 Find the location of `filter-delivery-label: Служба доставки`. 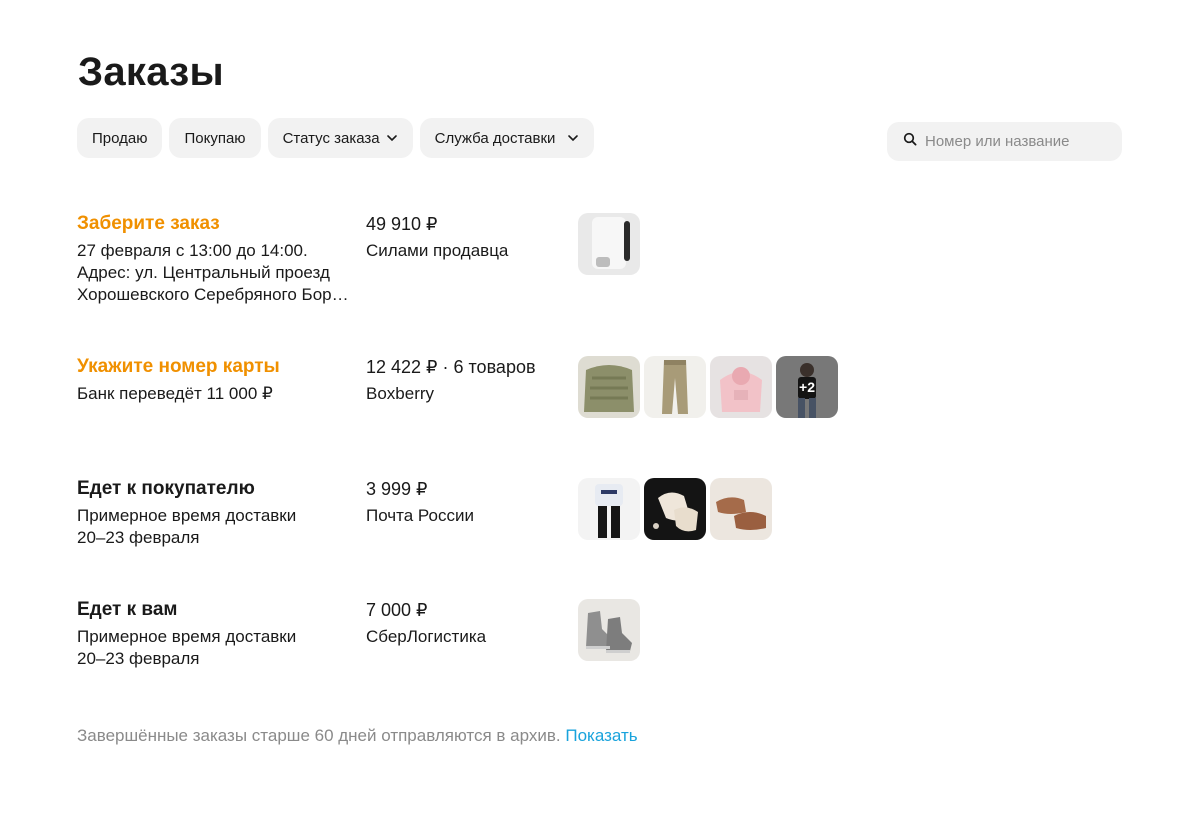

filter-delivery-label: Служба доставки is located at coordinates (495, 138).